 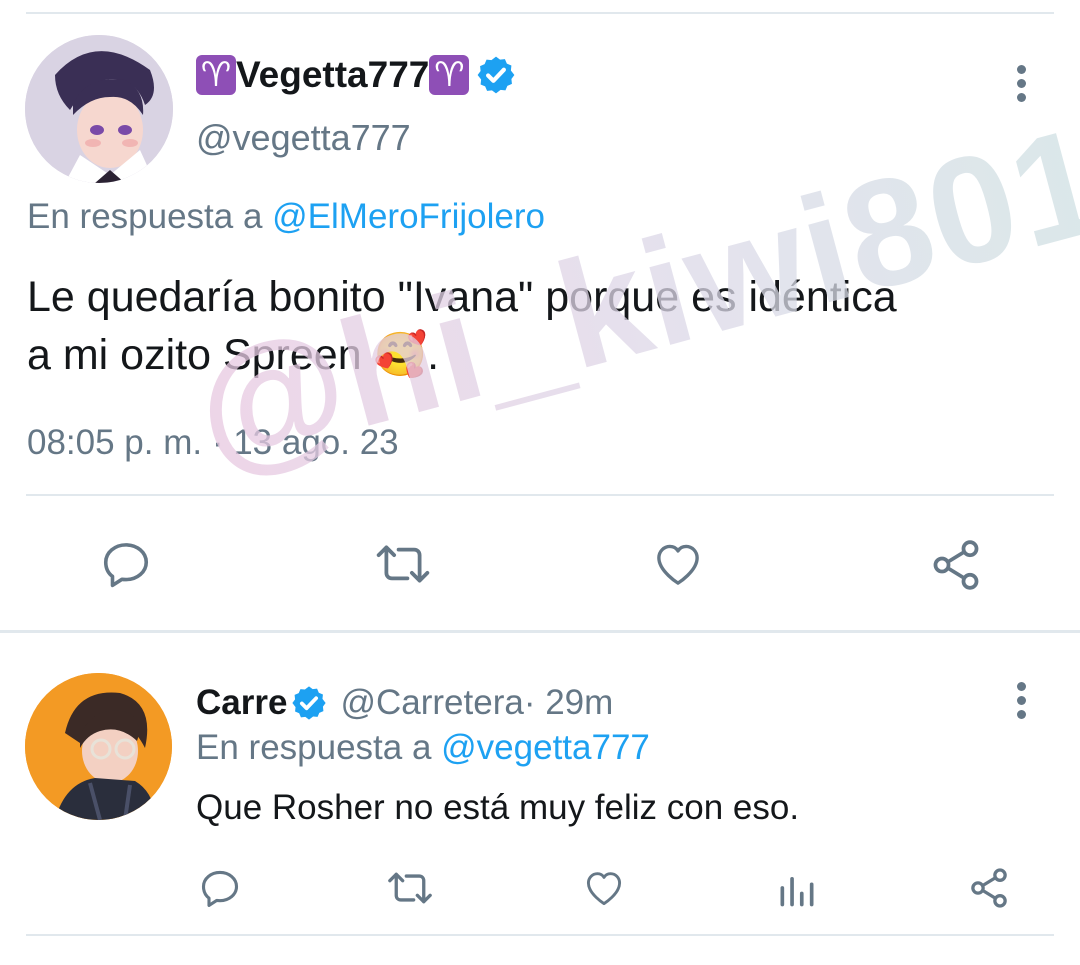 I want to click on bottom-divider, so click(x=540, y=935).